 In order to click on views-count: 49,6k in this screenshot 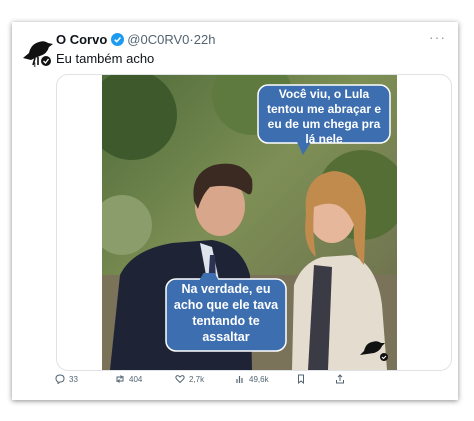, I will do `click(259, 379)`.